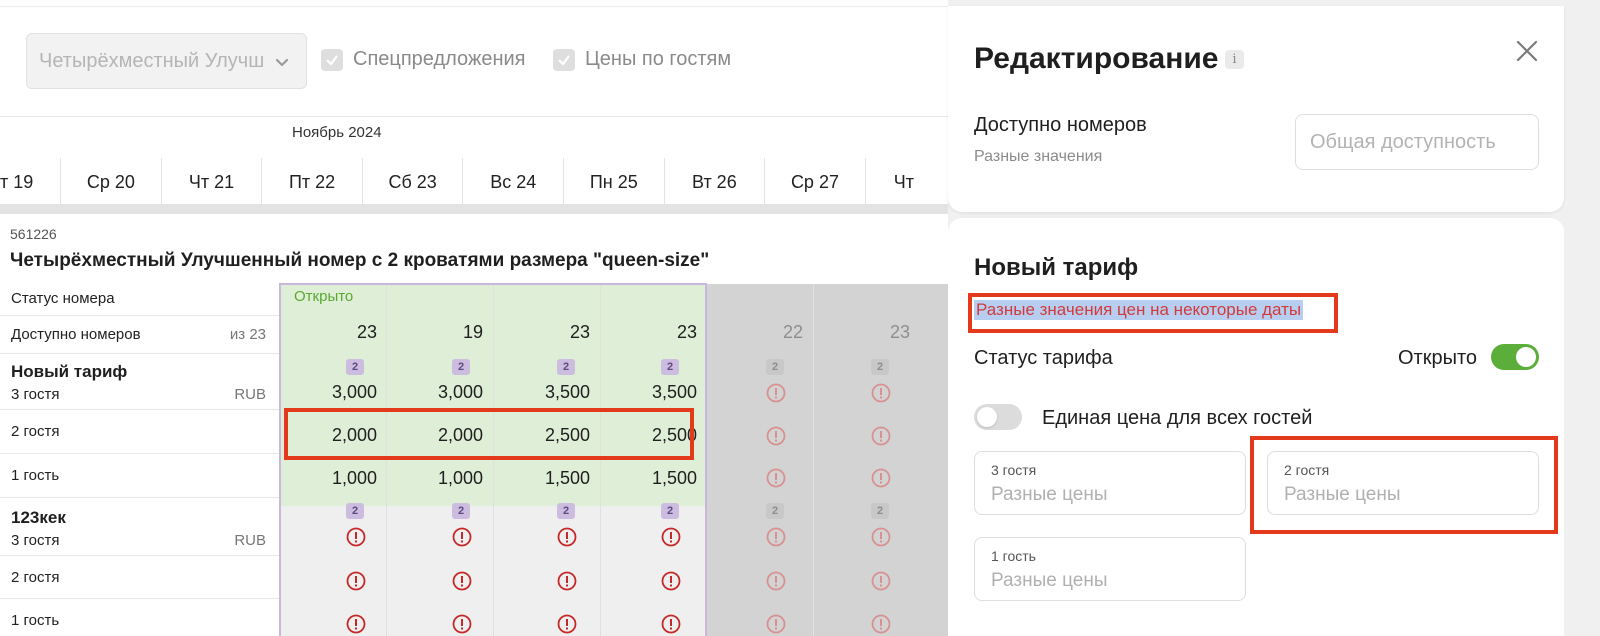 The height and width of the screenshot is (636, 1600). What do you see at coordinates (815, 182) in the screenshot?
I see `day-header: Ср 27` at bounding box center [815, 182].